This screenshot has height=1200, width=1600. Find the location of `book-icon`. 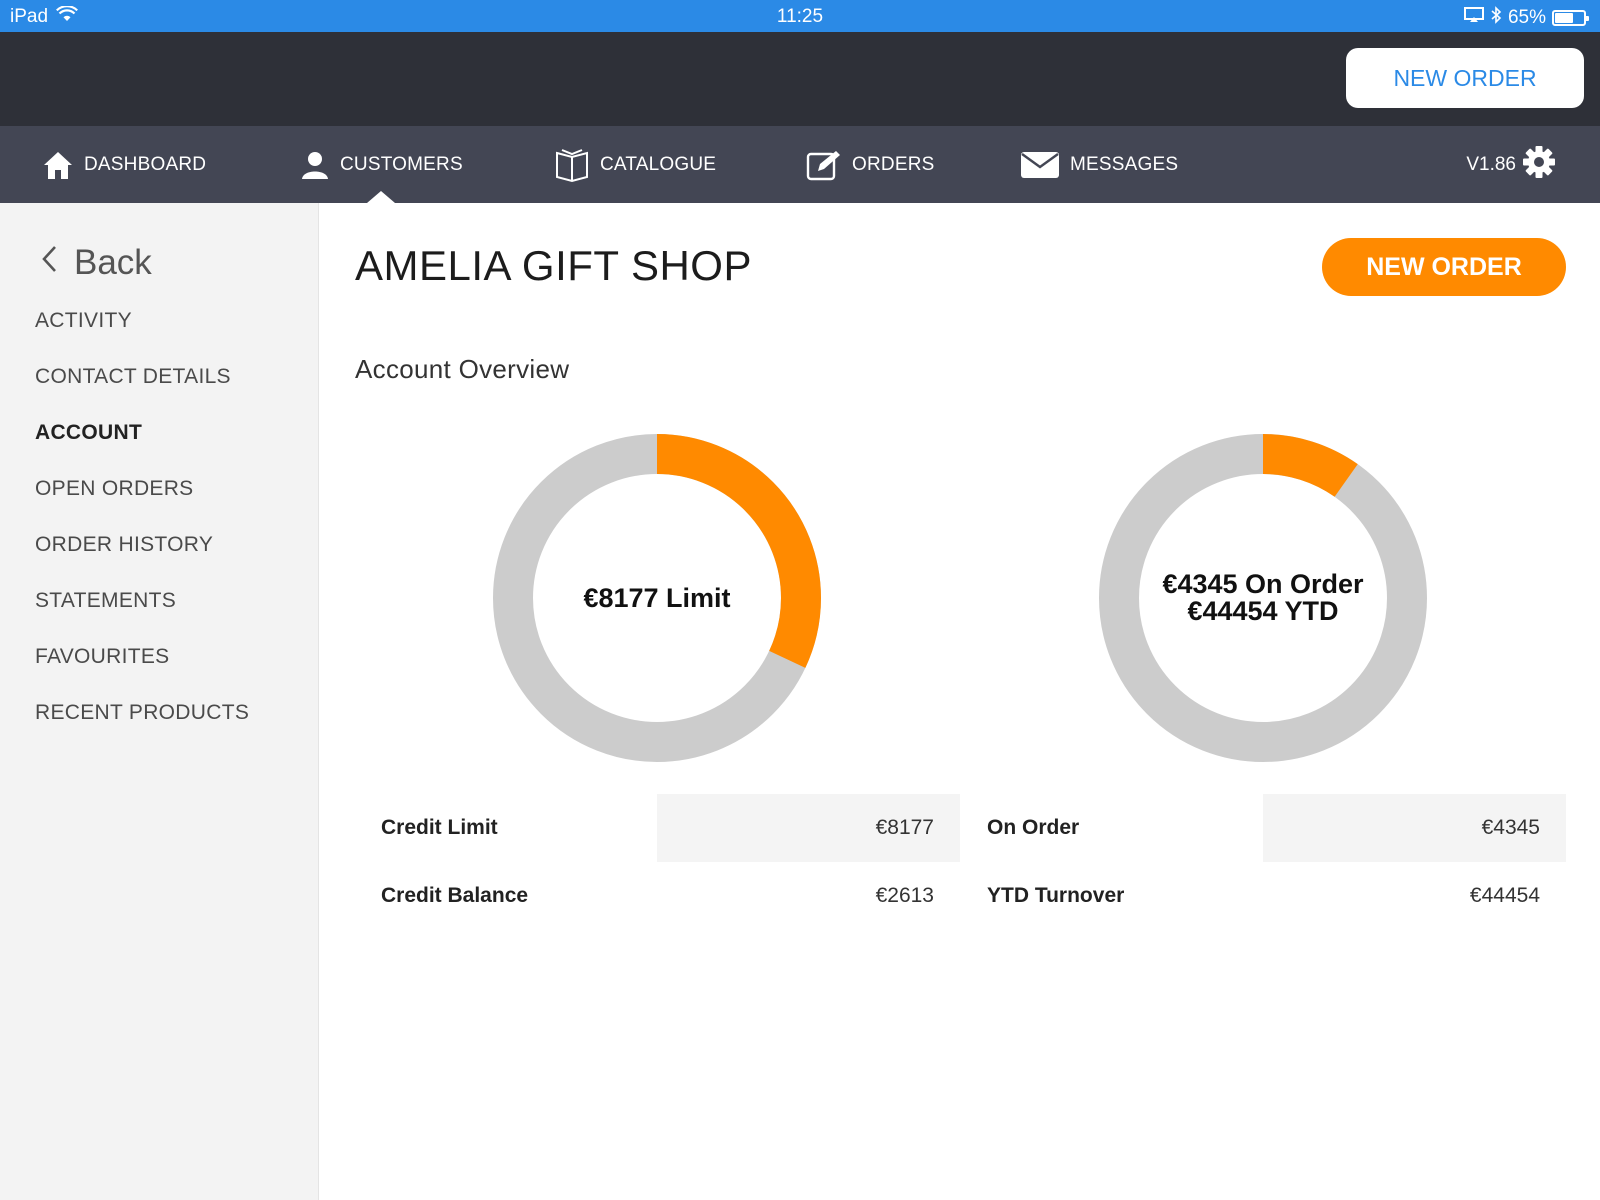

book-icon is located at coordinates (572, 165).